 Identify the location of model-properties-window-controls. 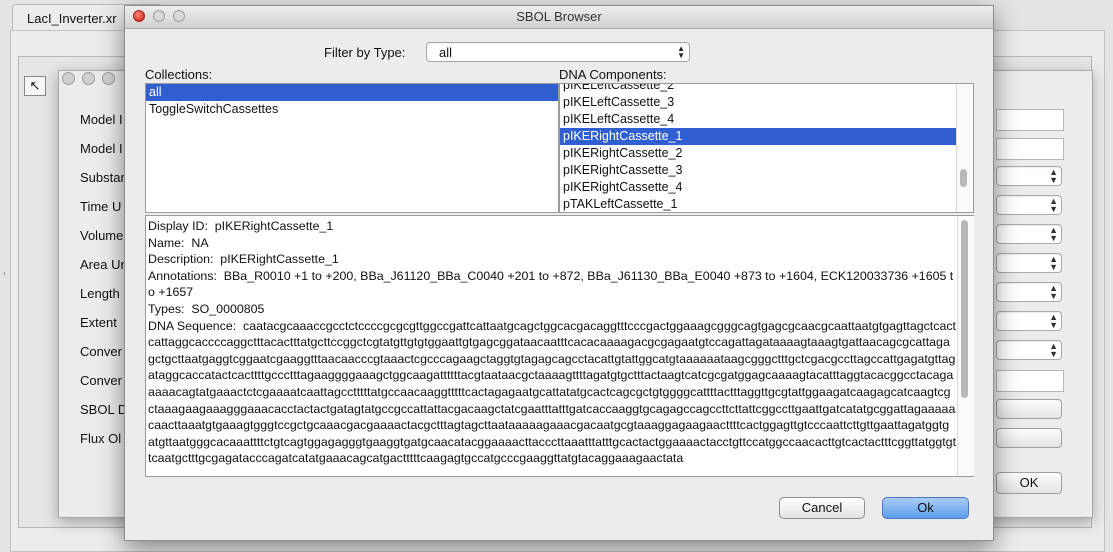
(92, 80).